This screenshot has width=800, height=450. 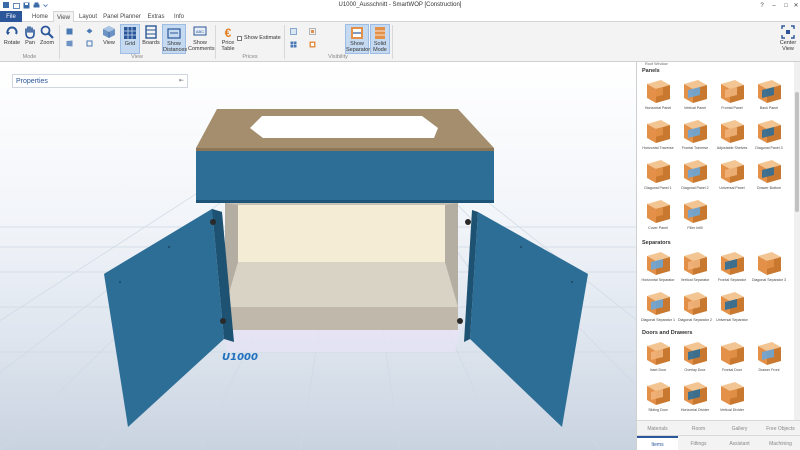 I want to click on panel-item: Inset Door, so click(x=658, y=358).